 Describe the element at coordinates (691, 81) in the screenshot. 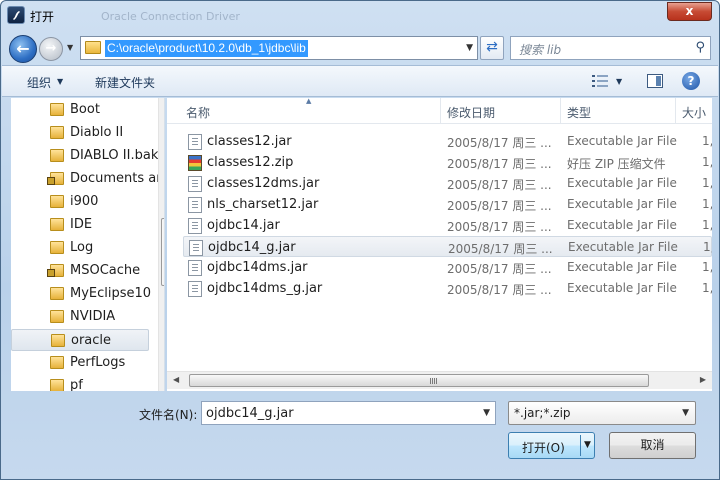

I see `help-icon: ?` at that location.